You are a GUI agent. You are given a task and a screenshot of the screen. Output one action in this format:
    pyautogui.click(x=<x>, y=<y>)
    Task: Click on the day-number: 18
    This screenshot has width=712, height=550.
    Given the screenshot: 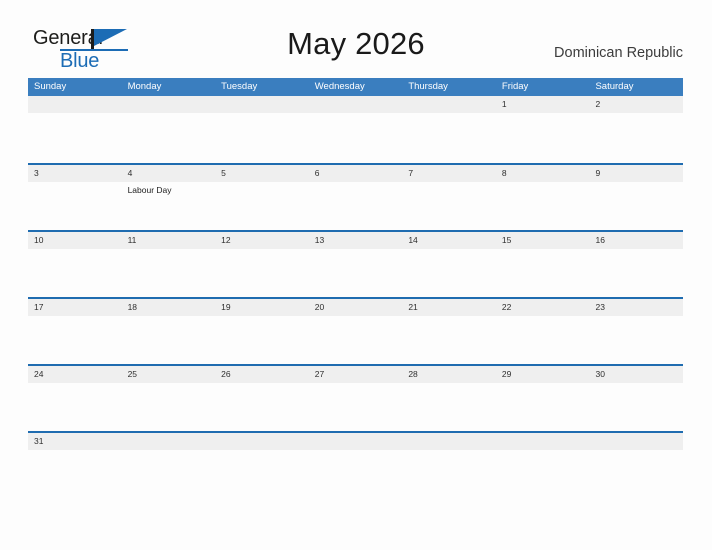 What is the action you would take?
    pyautogui.click(x=132, y=307)
    